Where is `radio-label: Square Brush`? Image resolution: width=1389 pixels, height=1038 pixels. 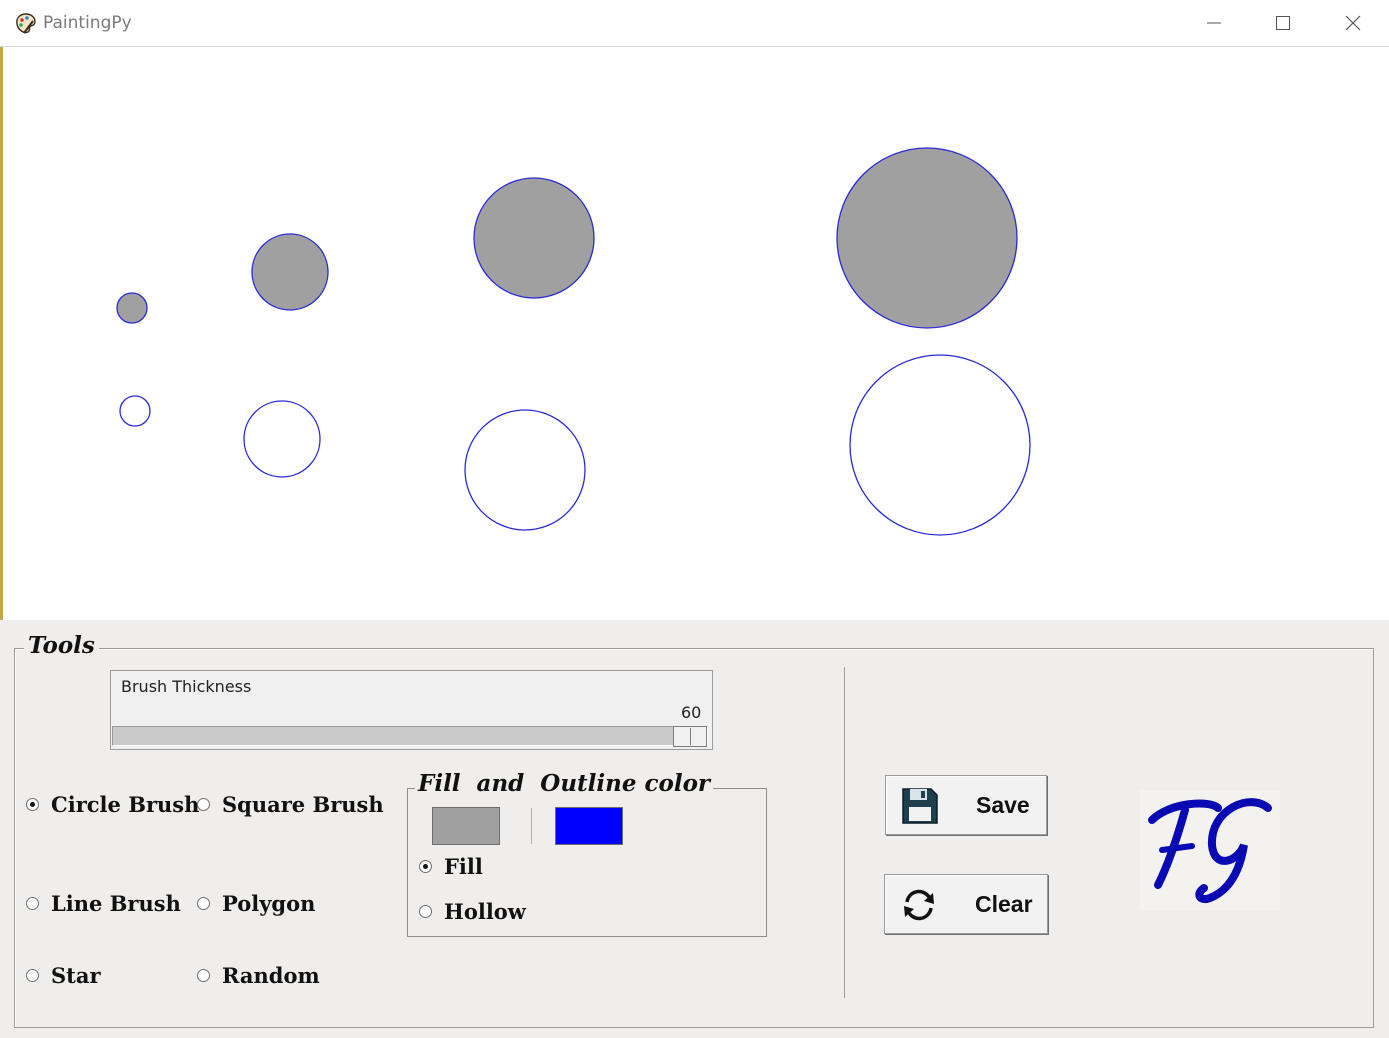
radio-label: Square Brush is located at coordinates (303, 804).